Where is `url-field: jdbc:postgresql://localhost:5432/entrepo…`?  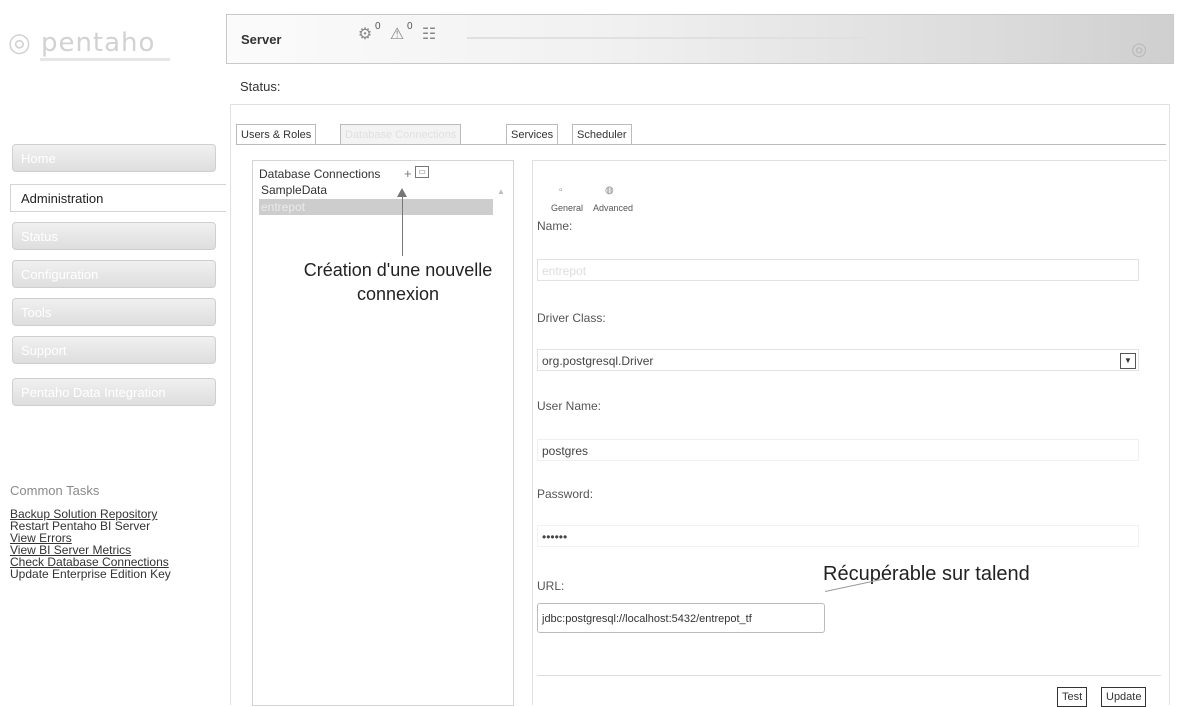
url-field: jdbc:postgresql://localhost:5432/entrepo… is located at coordinates (681, 618).